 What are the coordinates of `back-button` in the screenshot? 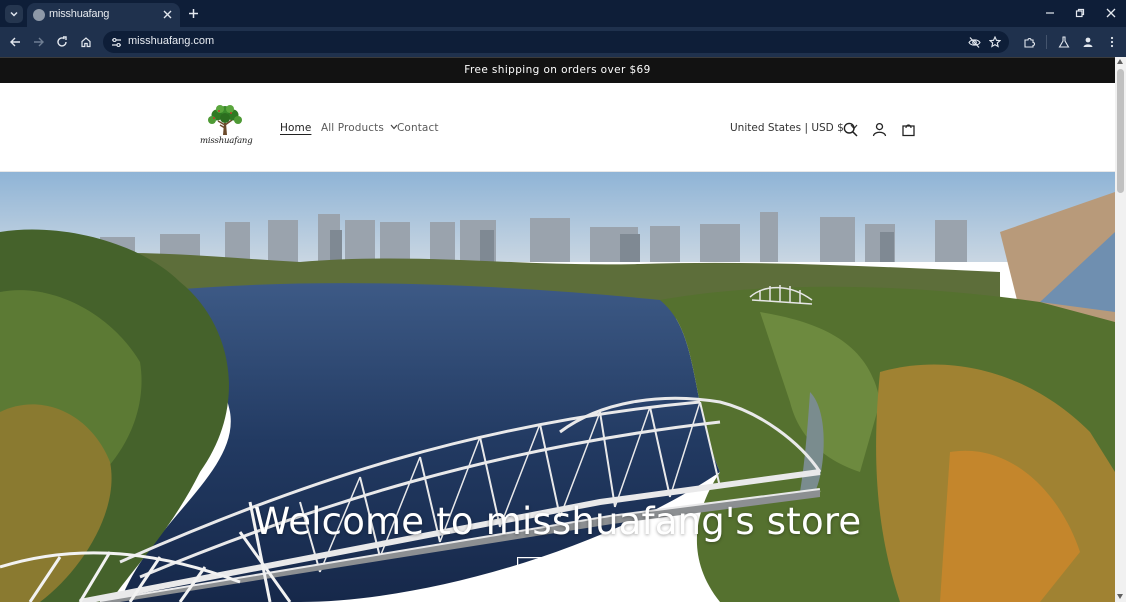 It's located at (15, 42).